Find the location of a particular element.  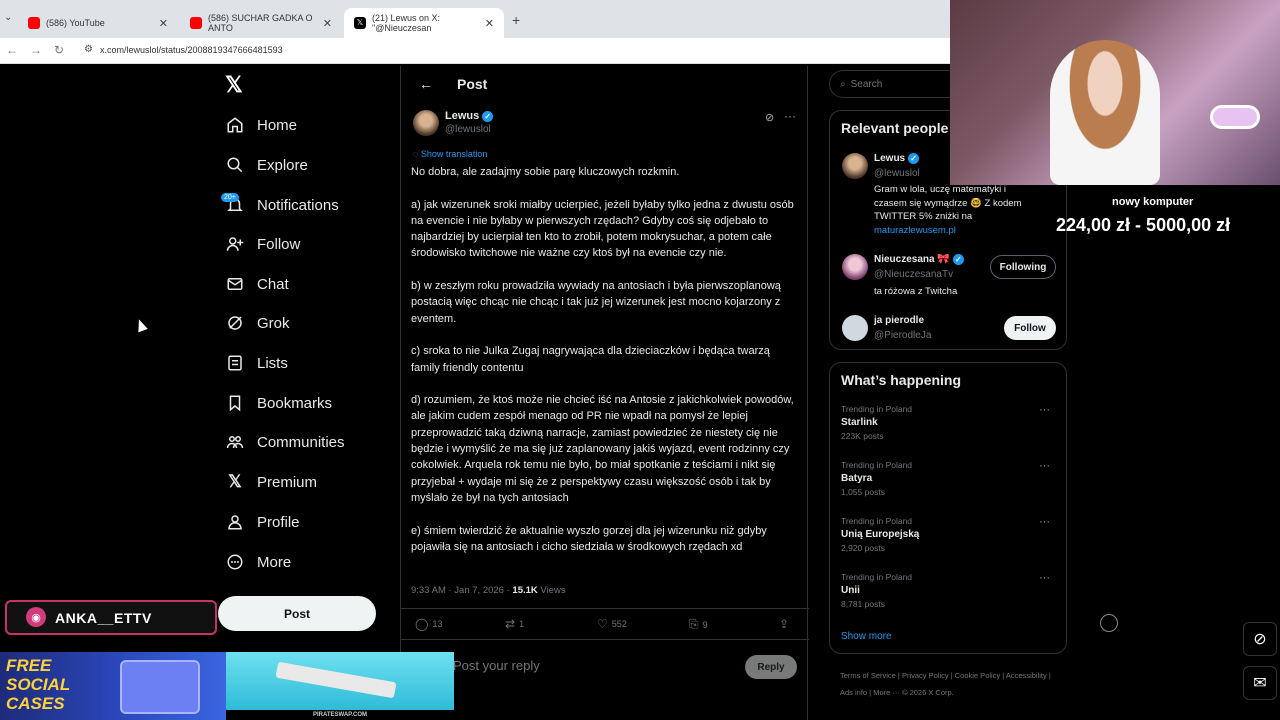

person-handle: @NieuczesanaTv is located at coordinates (913, 274).